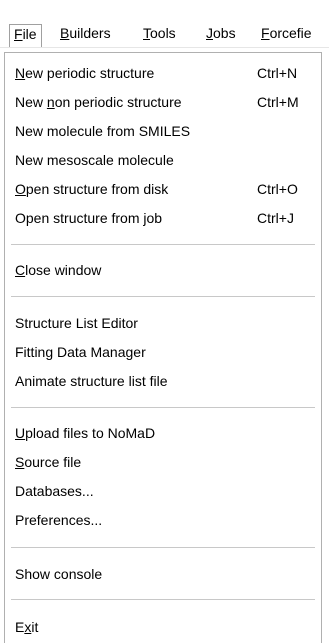 This screenshot has width=329, height=643. What do you see at coordinates (278, 102) in the screenshot?
I see `shortcut-label: Ctrl+M` at bounding box center [278, 102].